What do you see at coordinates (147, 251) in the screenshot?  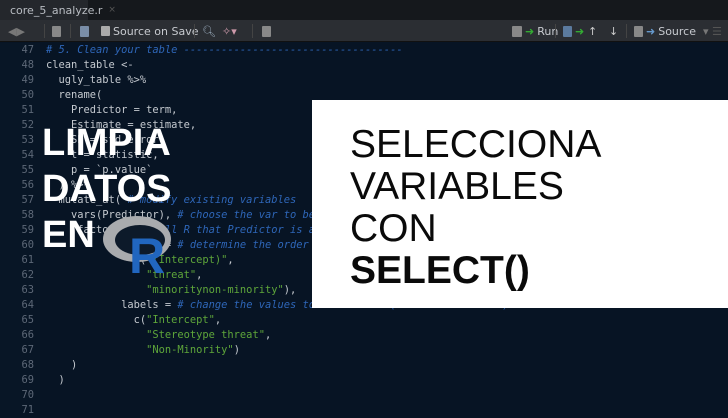 I see `svg-text: R` at bounding box center [147, 251].